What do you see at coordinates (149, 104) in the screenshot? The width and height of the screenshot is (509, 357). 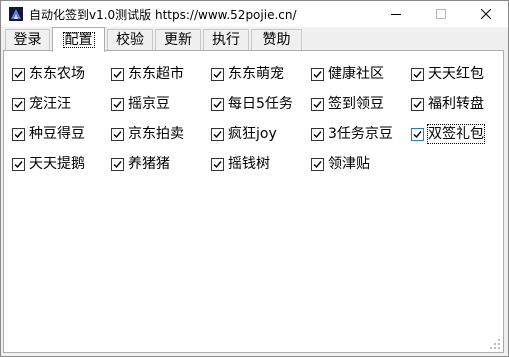 I see `checkbox-label: 摇京豆` at bounding box center [149, 104].